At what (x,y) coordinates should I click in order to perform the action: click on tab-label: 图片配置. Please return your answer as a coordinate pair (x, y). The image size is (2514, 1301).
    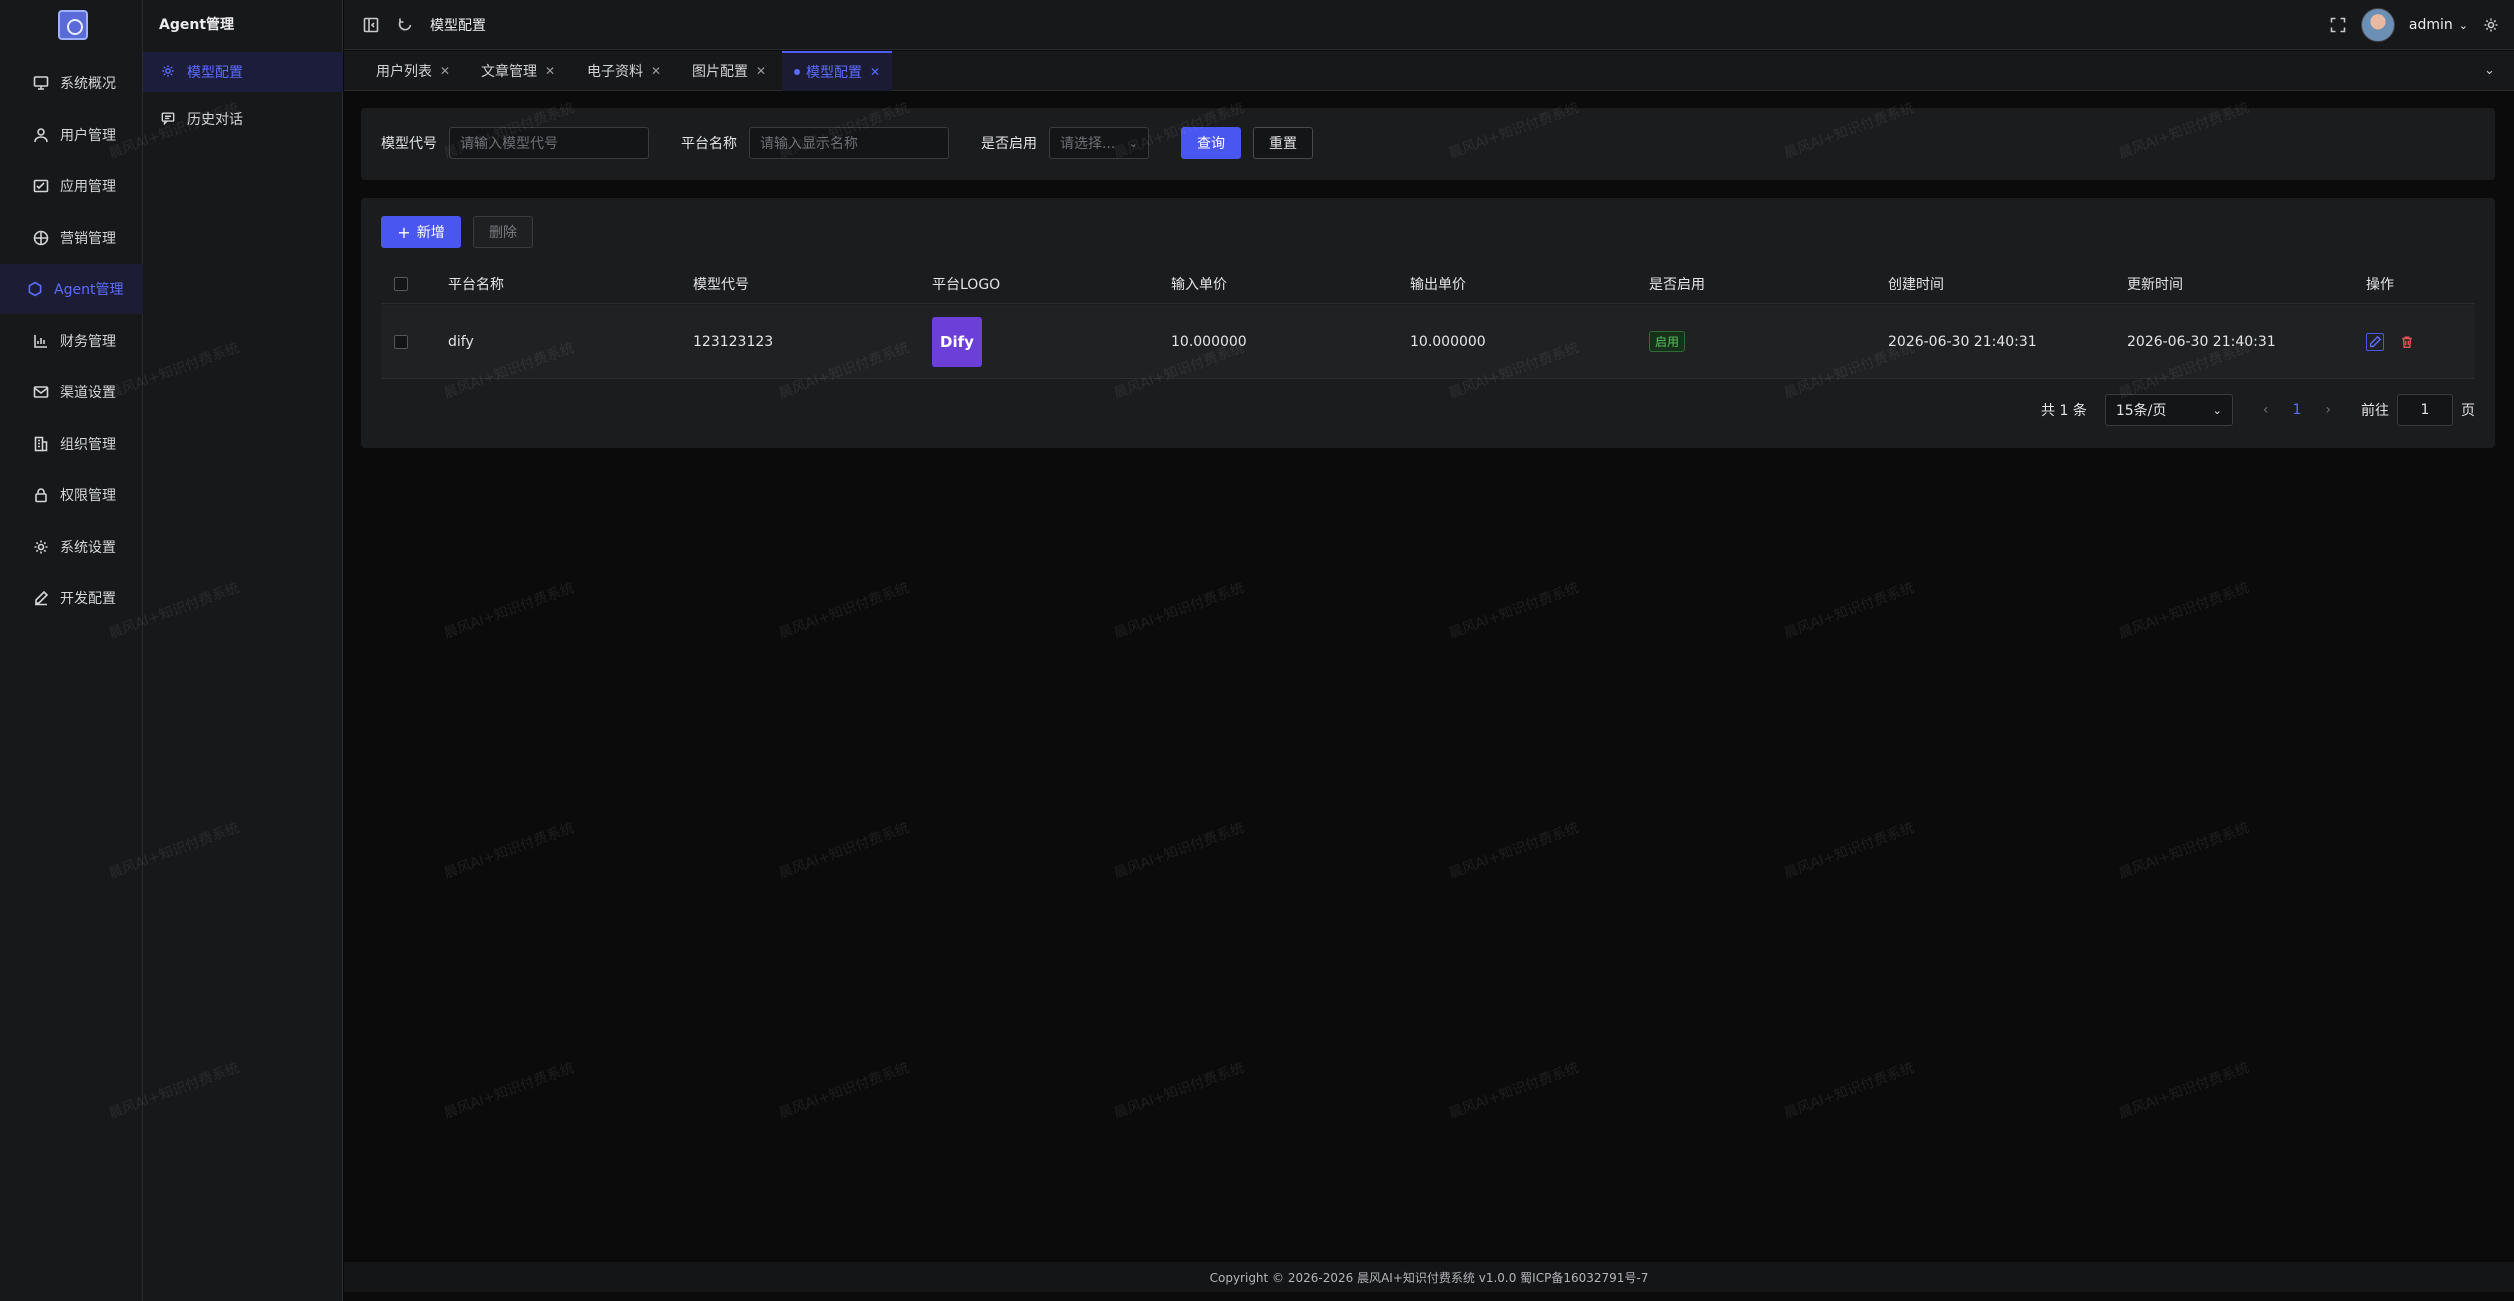
    Looking at the image, I should click on (720, 72).